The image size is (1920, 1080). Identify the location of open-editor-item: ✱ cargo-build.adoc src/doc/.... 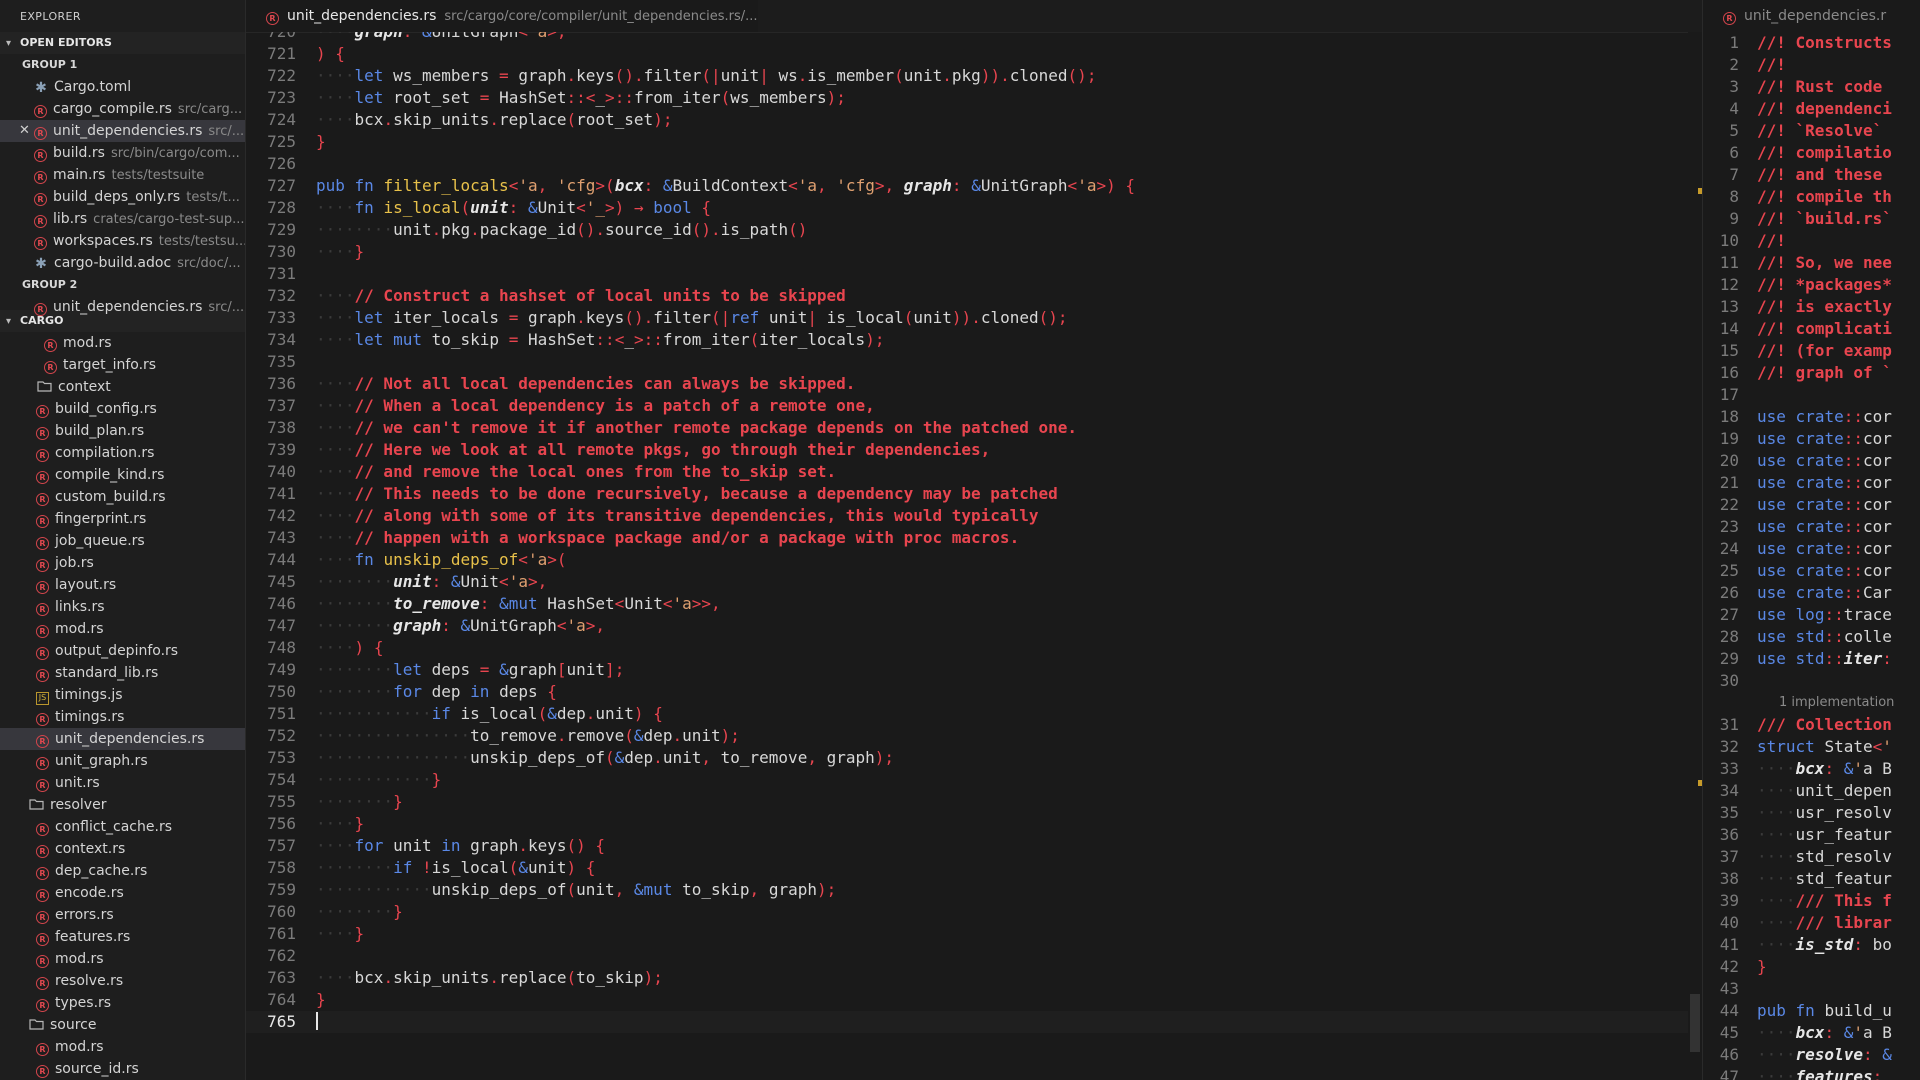
(122, 263).